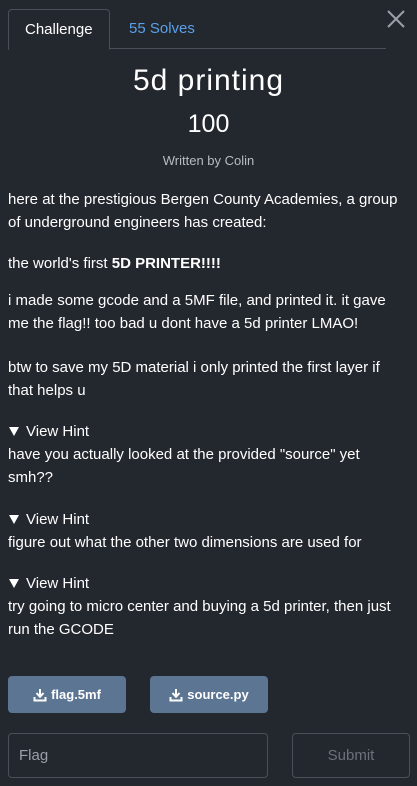  I want to click on close-button, so click(396, 19).